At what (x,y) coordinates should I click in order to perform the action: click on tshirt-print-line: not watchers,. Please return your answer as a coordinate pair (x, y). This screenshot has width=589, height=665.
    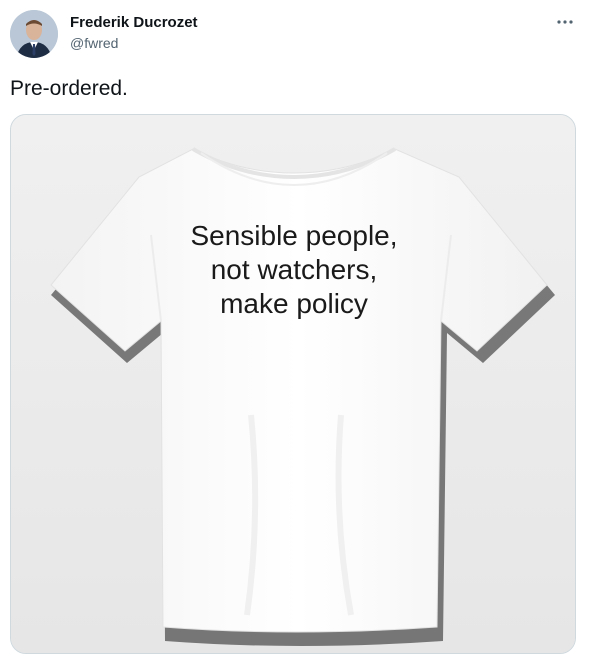
    Looking at the image, I should click on (294, 269).